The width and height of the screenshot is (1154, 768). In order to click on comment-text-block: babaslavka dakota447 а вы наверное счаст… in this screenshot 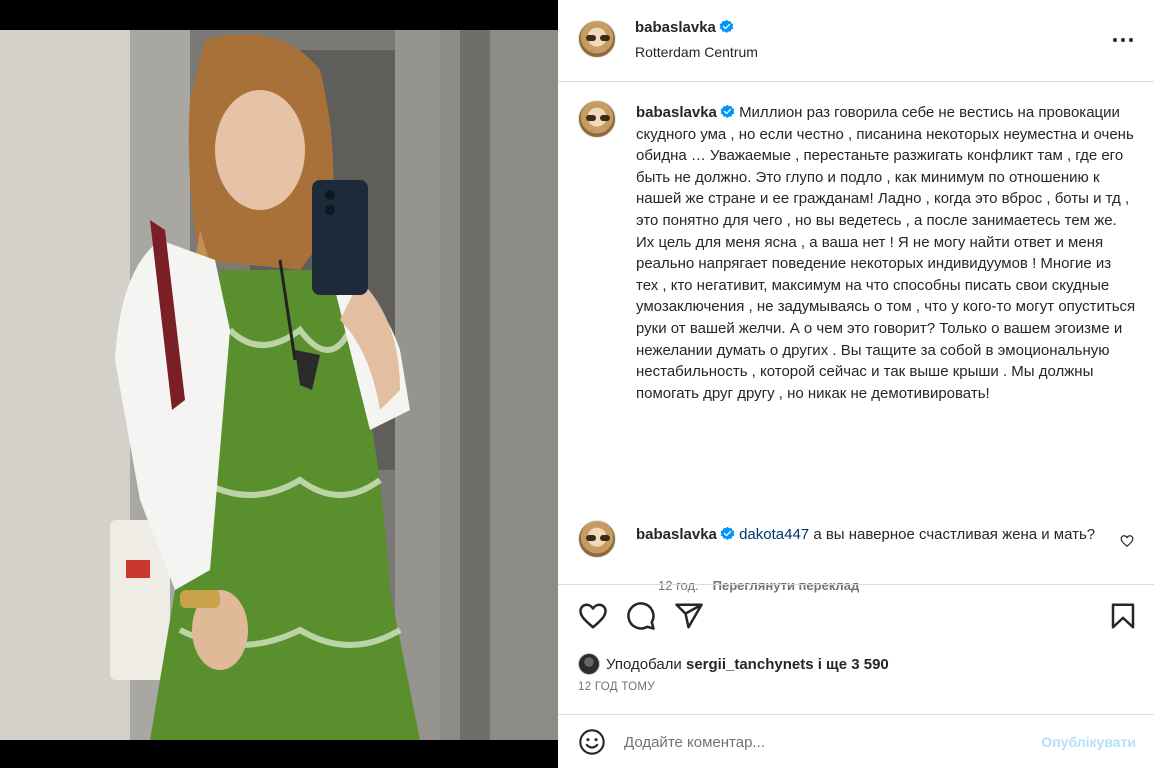, I will do `click(871, 535)`.